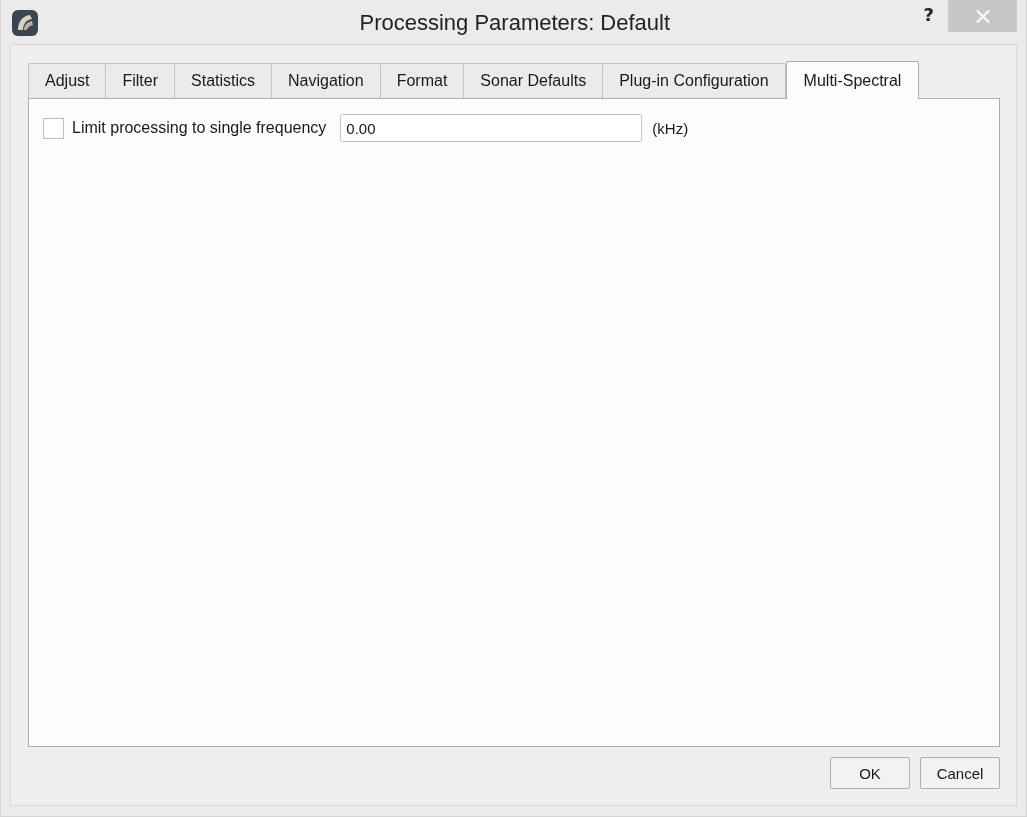 The width and height of the screenshot is (1027, 817). I want to click on tab: Adjust, so click(67, 80).